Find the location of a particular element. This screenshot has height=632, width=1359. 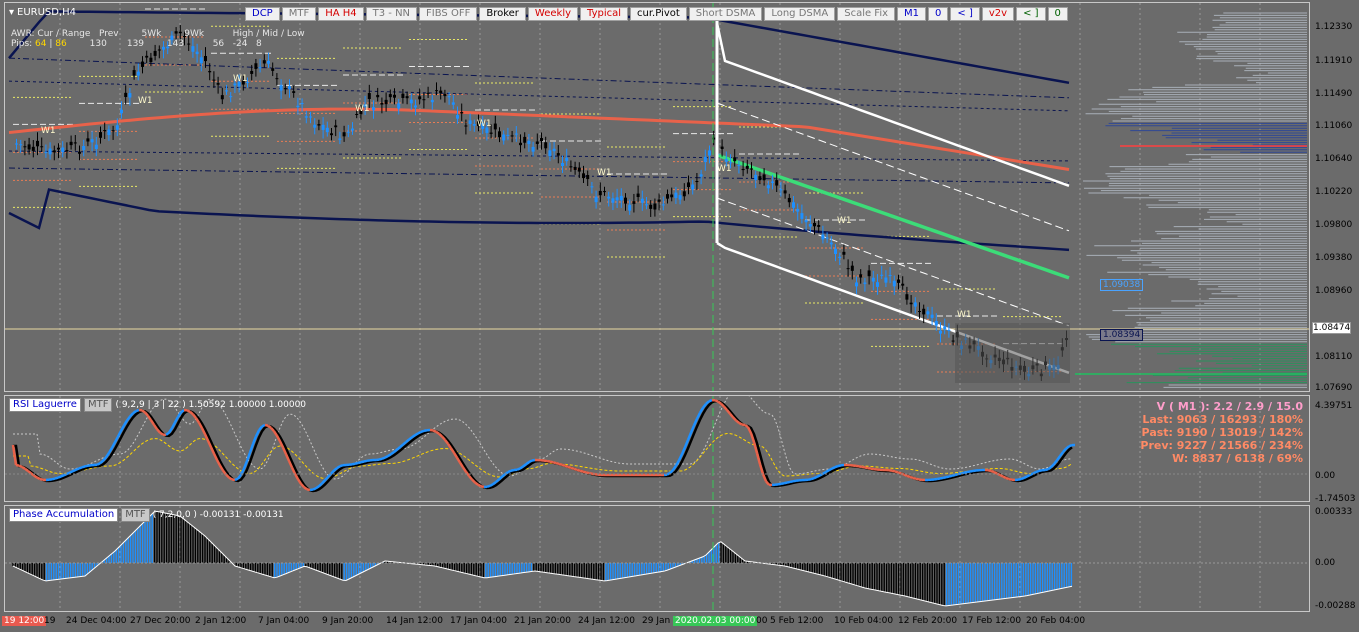

toolbar-button-14: < ] is located at coordinates (965, 14).